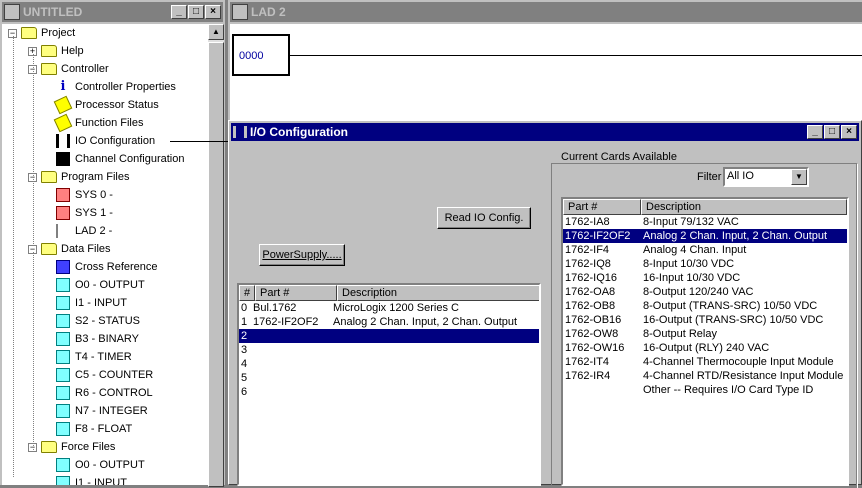 This screenshot has height=488, width=862. I want to click on tree-item: F8 - FLOAT, so click(94, 429).